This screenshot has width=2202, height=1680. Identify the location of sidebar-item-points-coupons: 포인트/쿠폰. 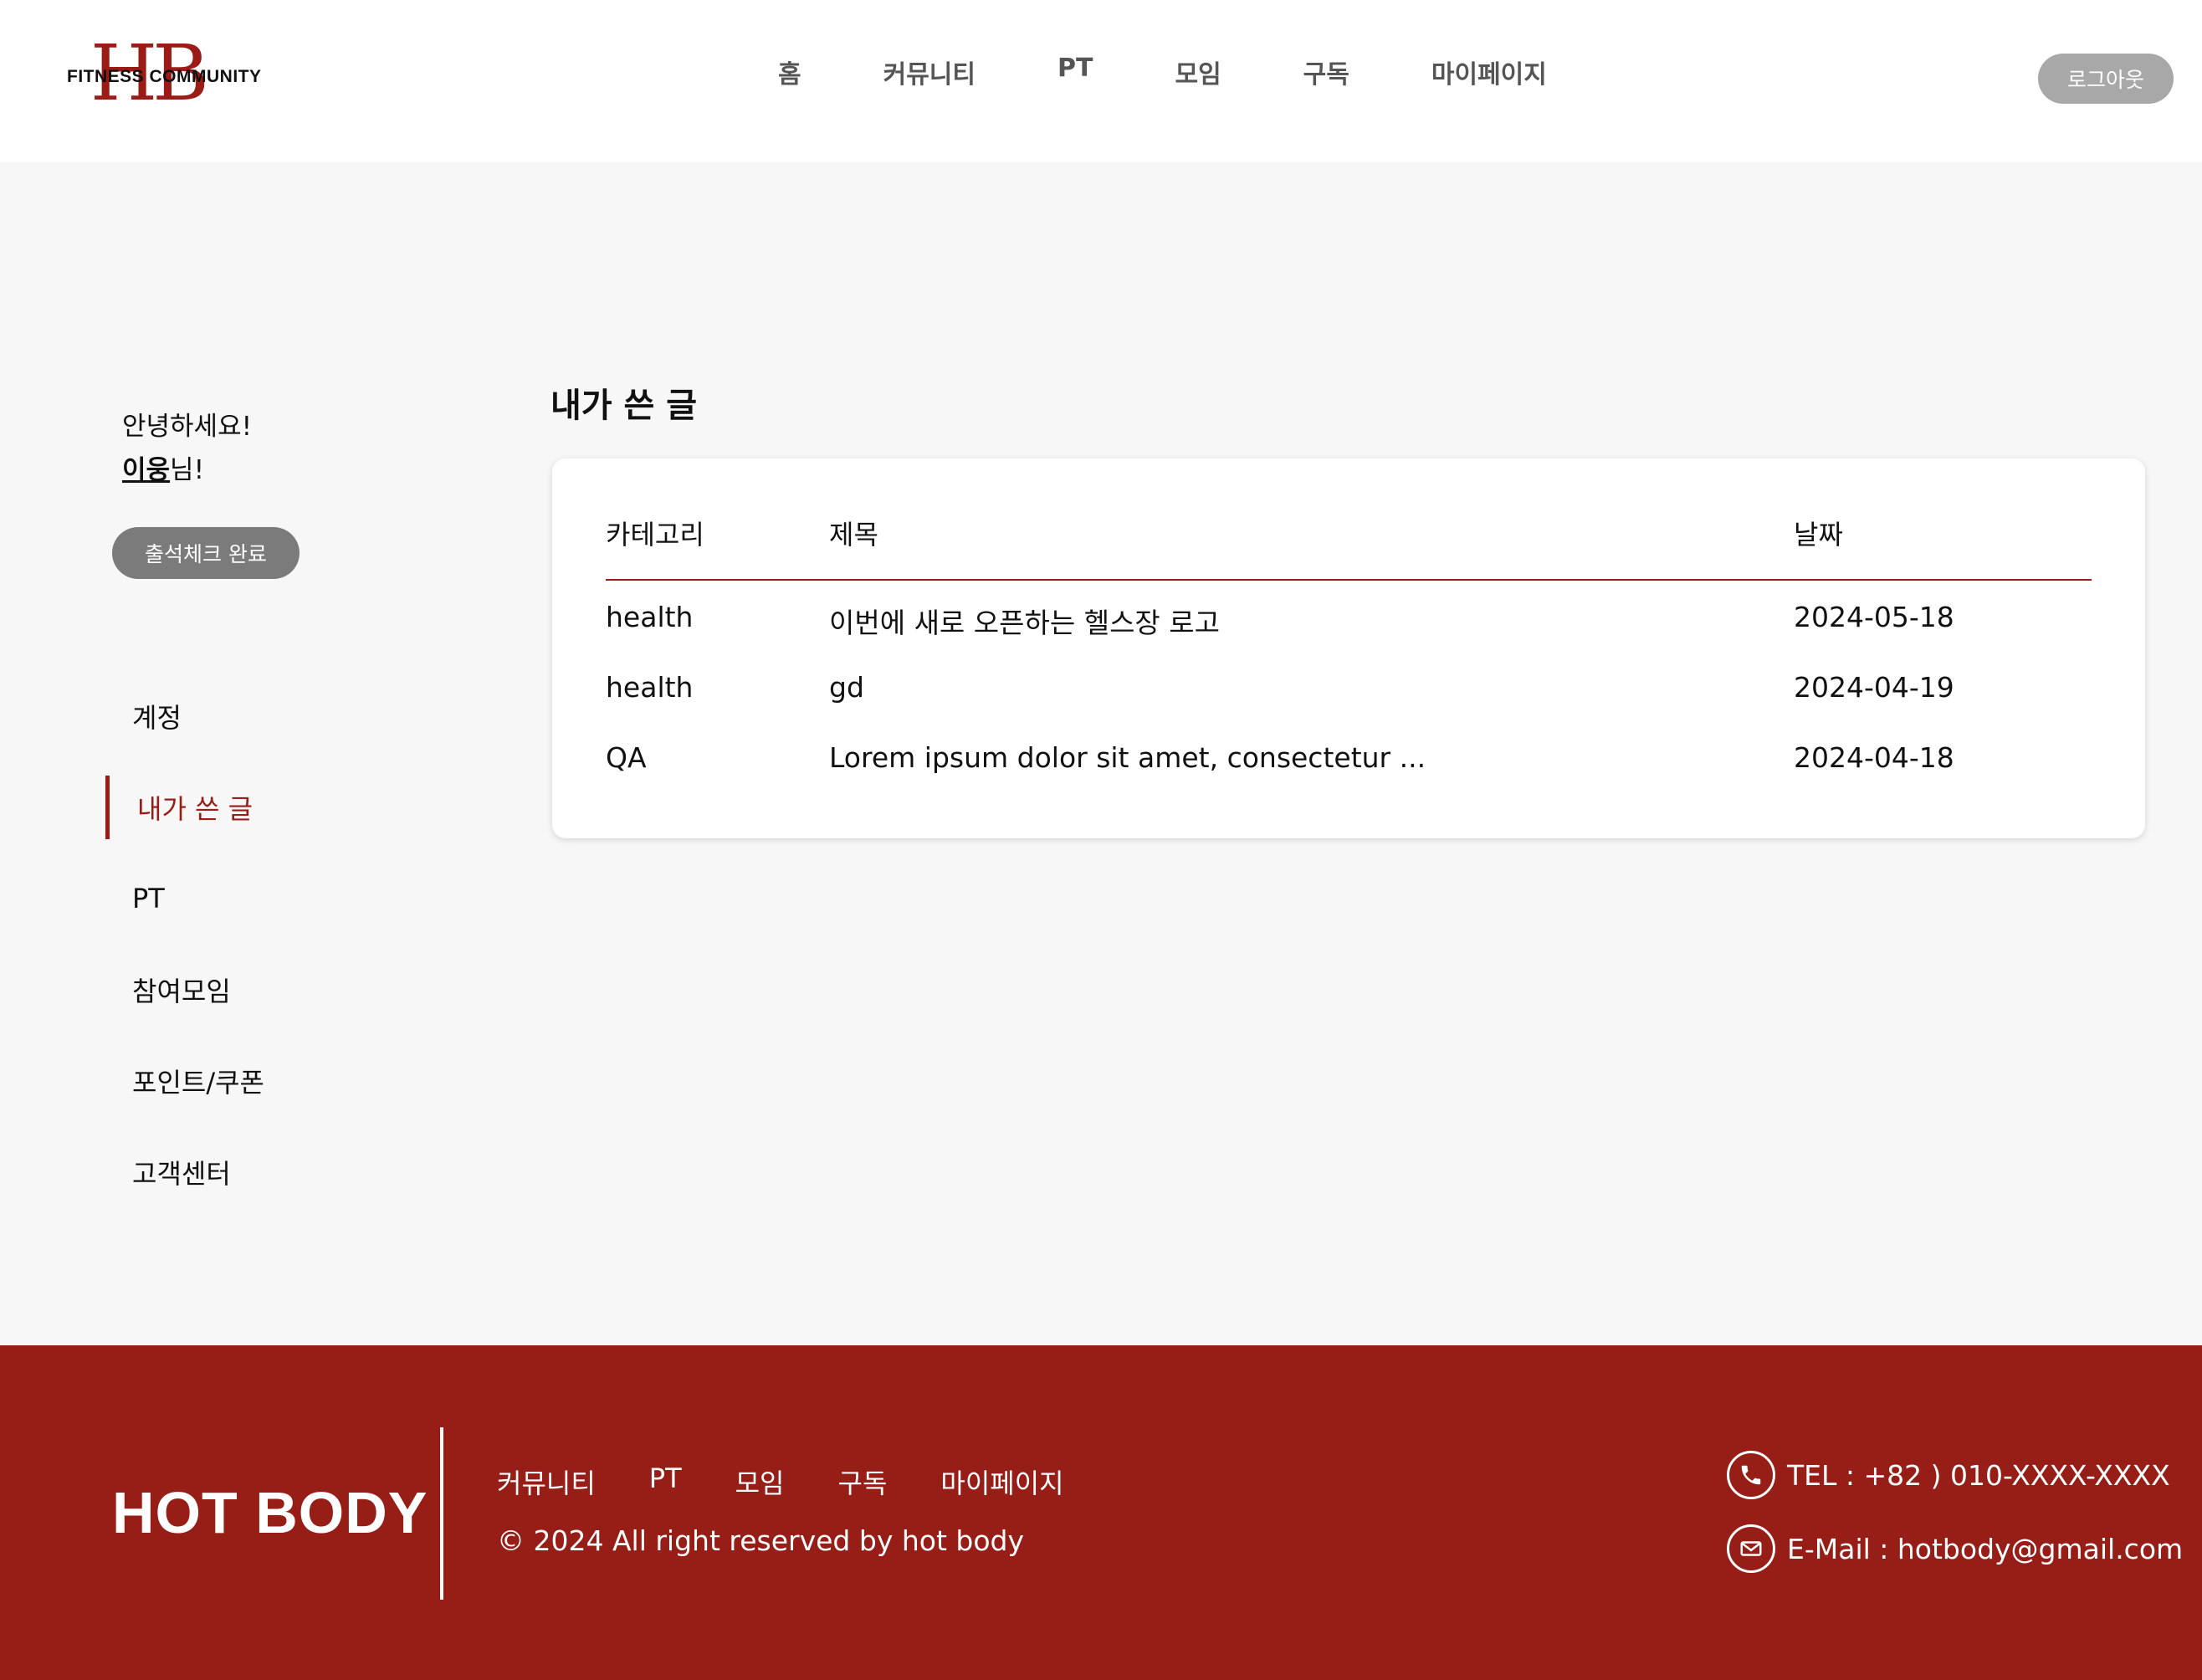
(239, 1081).